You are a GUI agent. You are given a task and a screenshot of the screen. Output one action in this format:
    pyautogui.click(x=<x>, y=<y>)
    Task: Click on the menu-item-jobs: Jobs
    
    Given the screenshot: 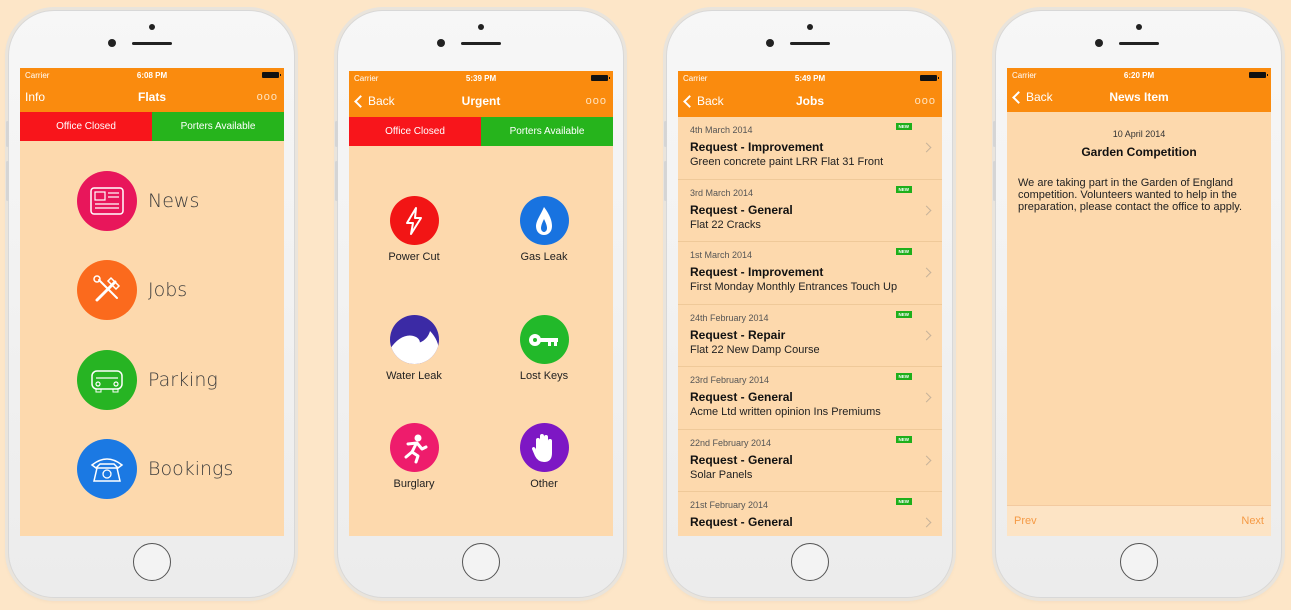 What is the action you would take?
    pyautogui.click(x=132, y=290)
    